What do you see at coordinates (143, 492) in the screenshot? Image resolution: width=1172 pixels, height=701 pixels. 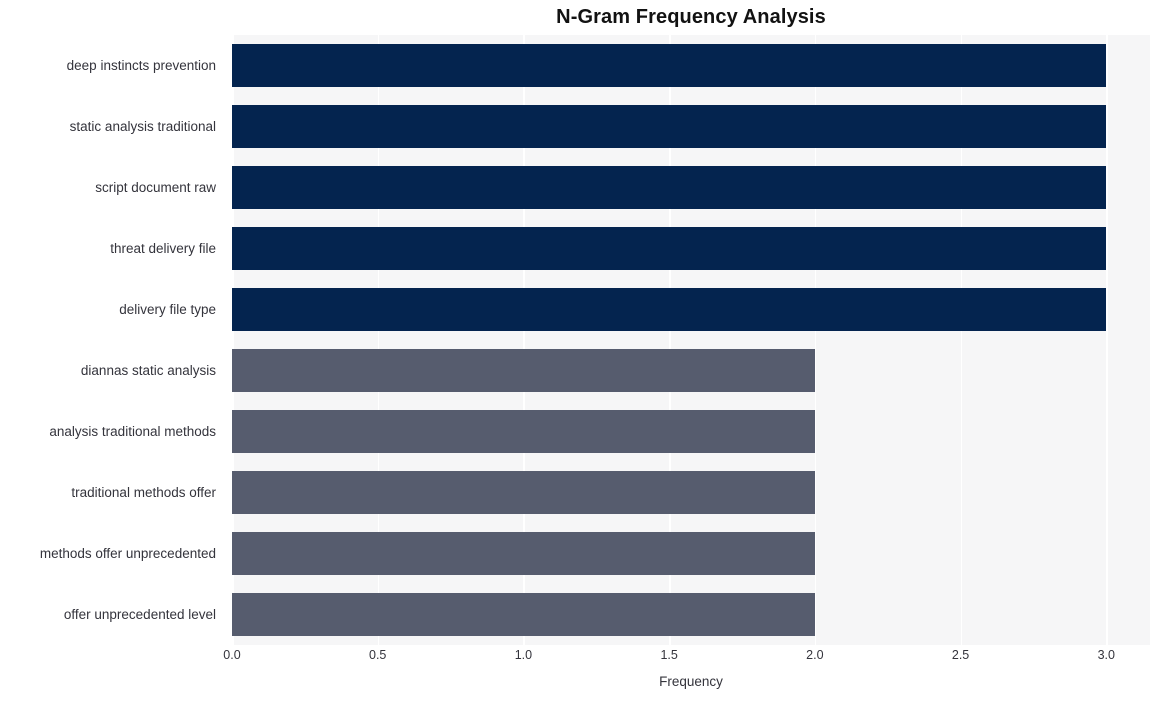 I see `y-axis-tick-label: traditional methods offer` at bounding box center [143, 492].